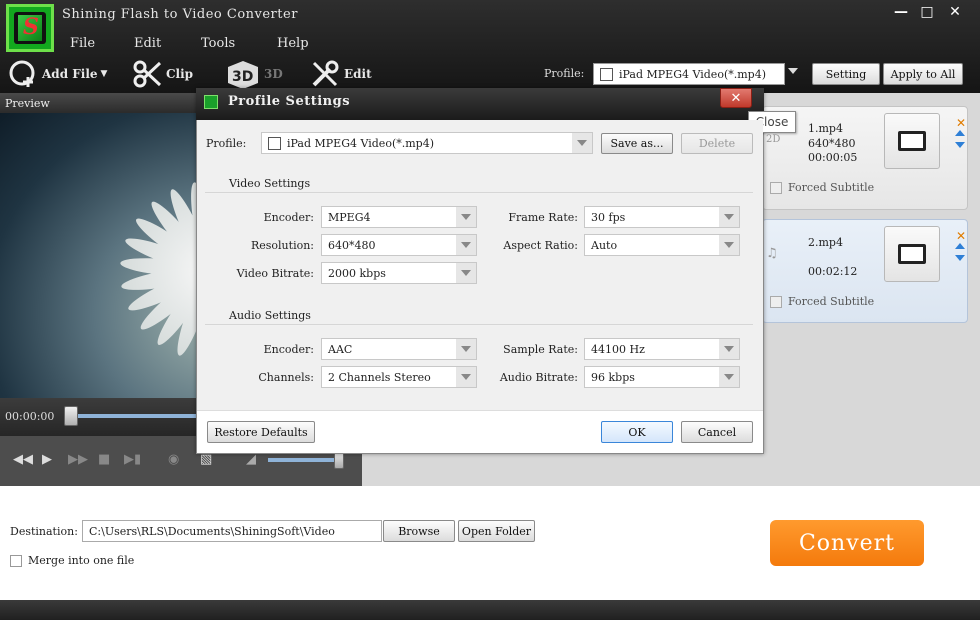 The image size is (980, 620). I want to click on clip-button: Clip, so click(162, 74).